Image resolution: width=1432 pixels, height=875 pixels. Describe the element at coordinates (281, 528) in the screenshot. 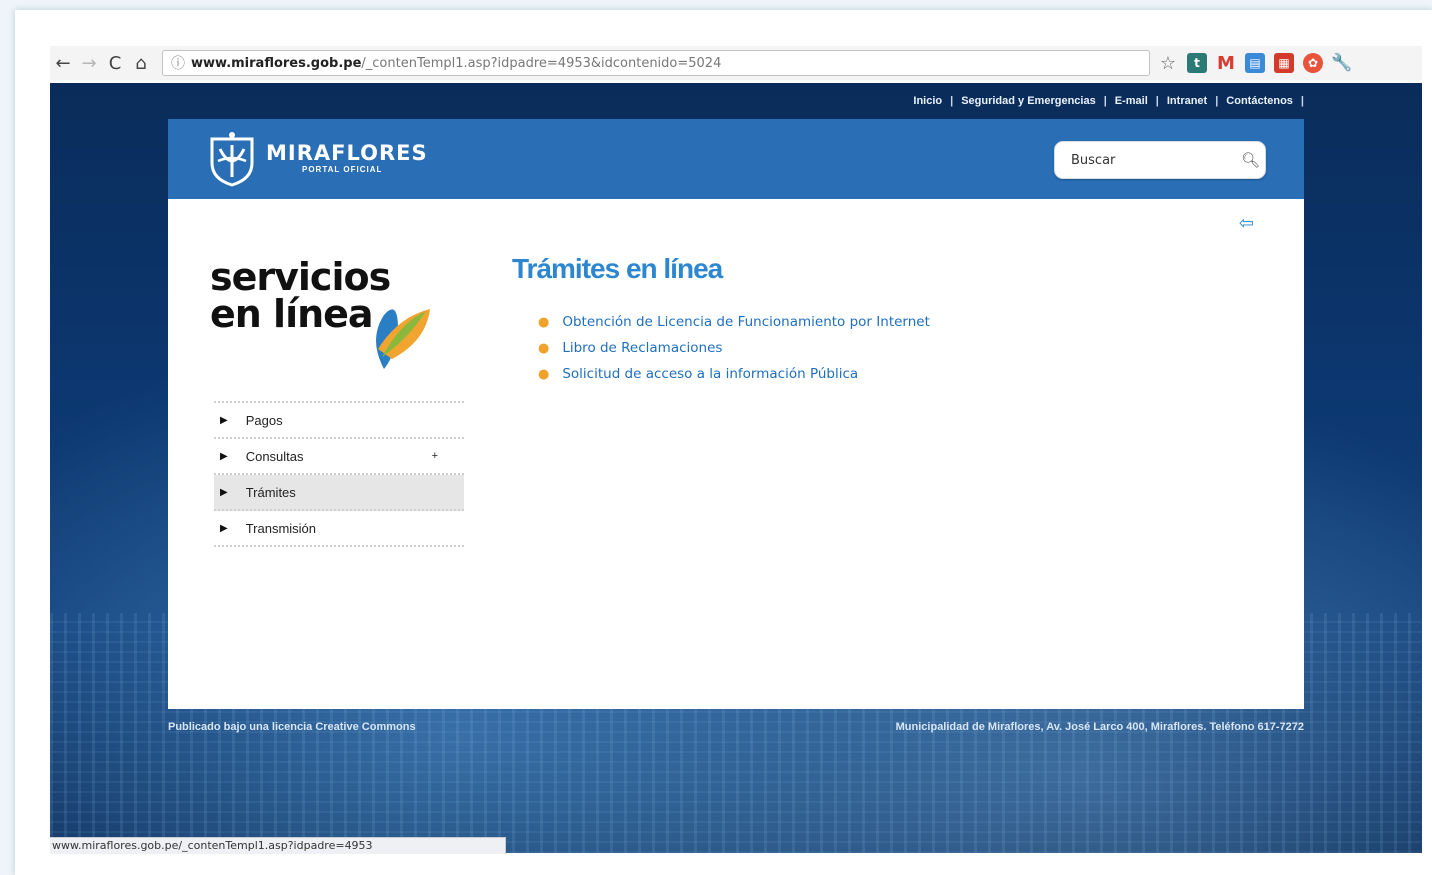

I see `menu-item-label: Transmisión` at that location.